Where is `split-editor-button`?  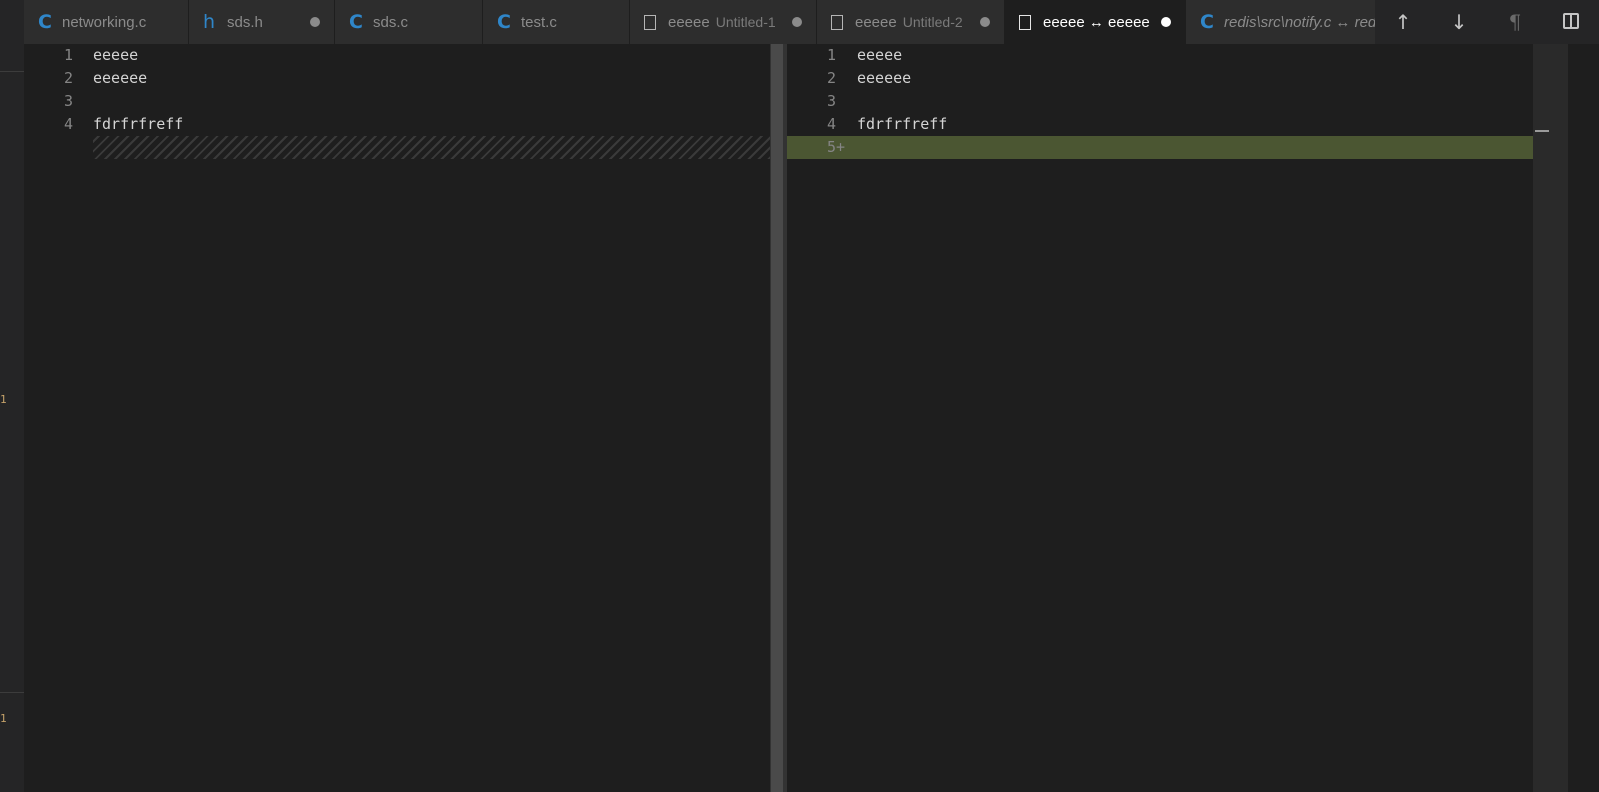 split-editor-button is located at coordinates (1571, 22).